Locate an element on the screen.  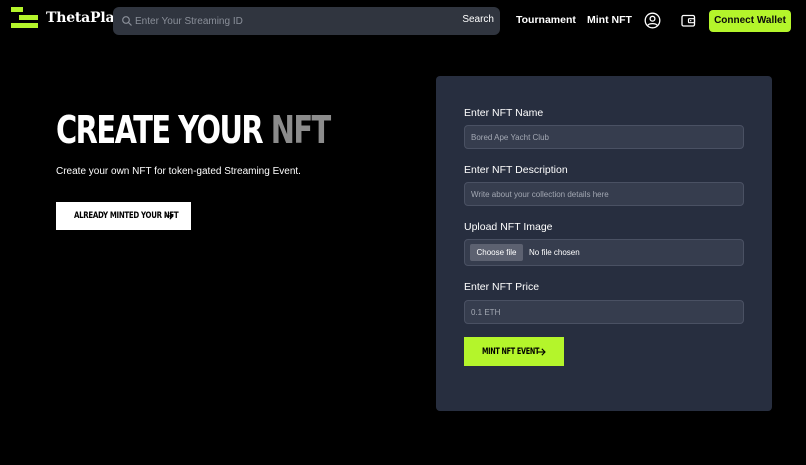
wallet-icon is located at coordinates (688, 20).